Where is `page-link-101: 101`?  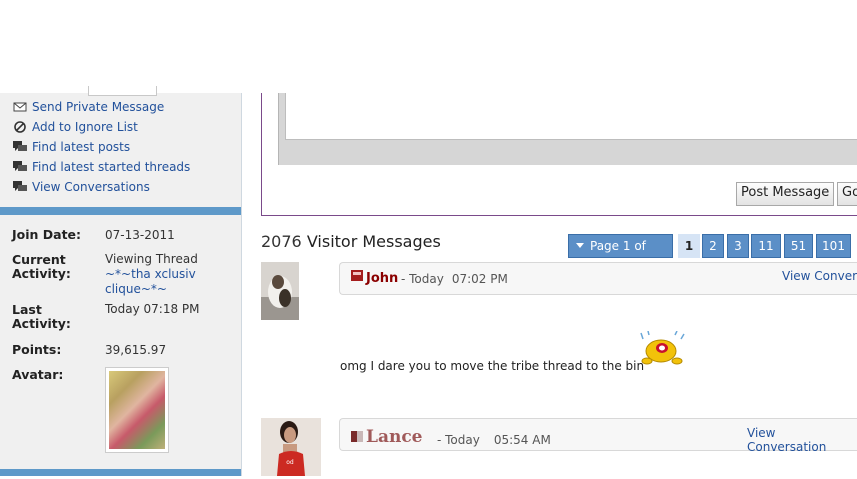
page-link-101: 101 is located at coordinates (833, 246).